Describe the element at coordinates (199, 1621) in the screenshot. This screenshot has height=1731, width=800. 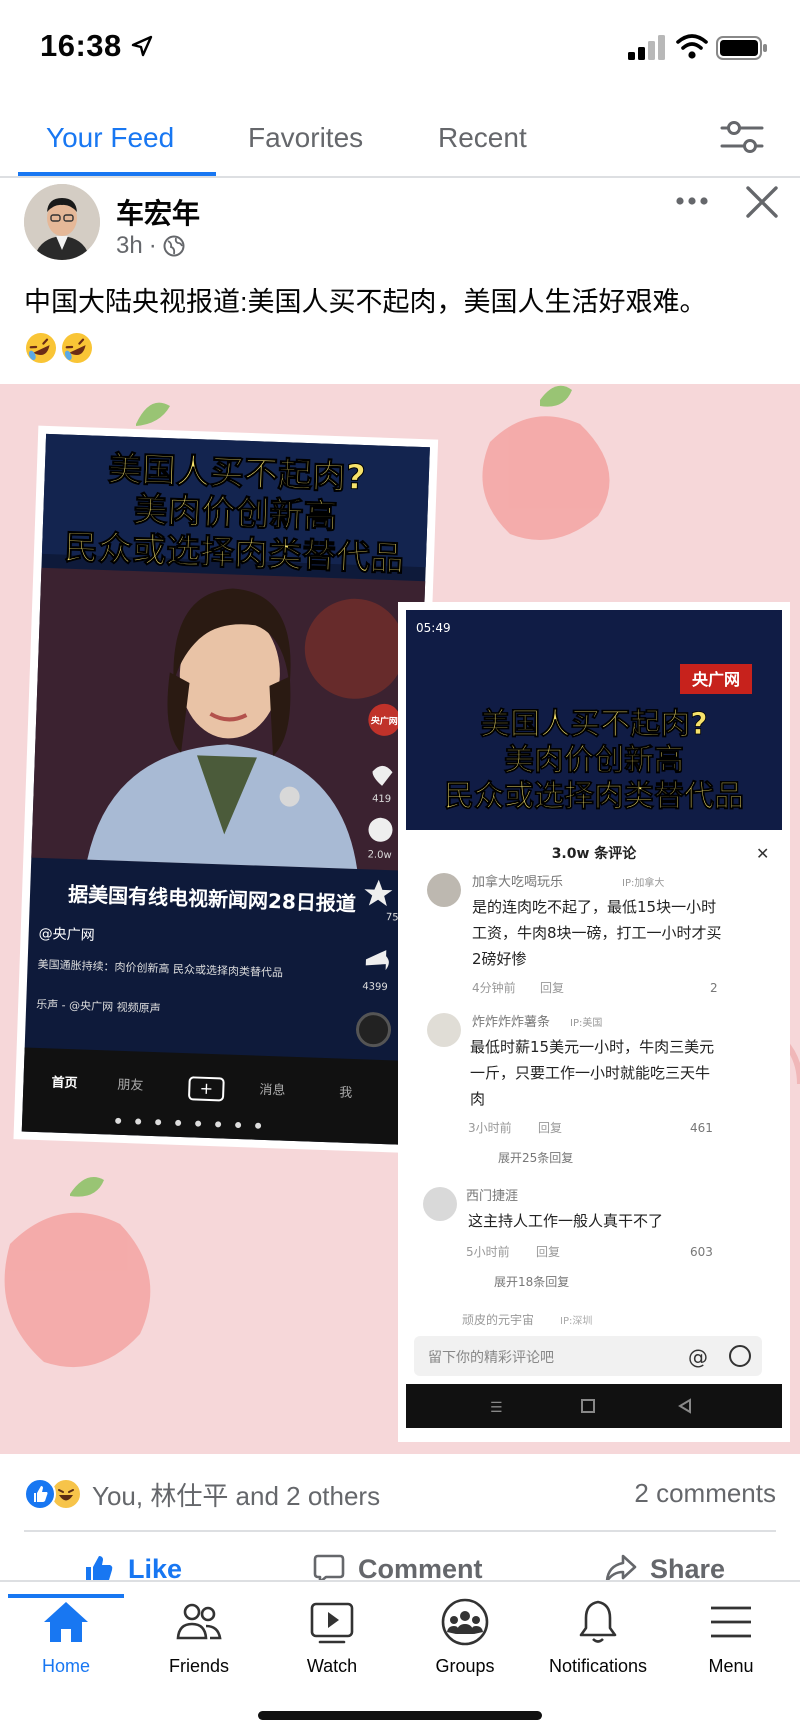
I see `friends-icon` at that location.